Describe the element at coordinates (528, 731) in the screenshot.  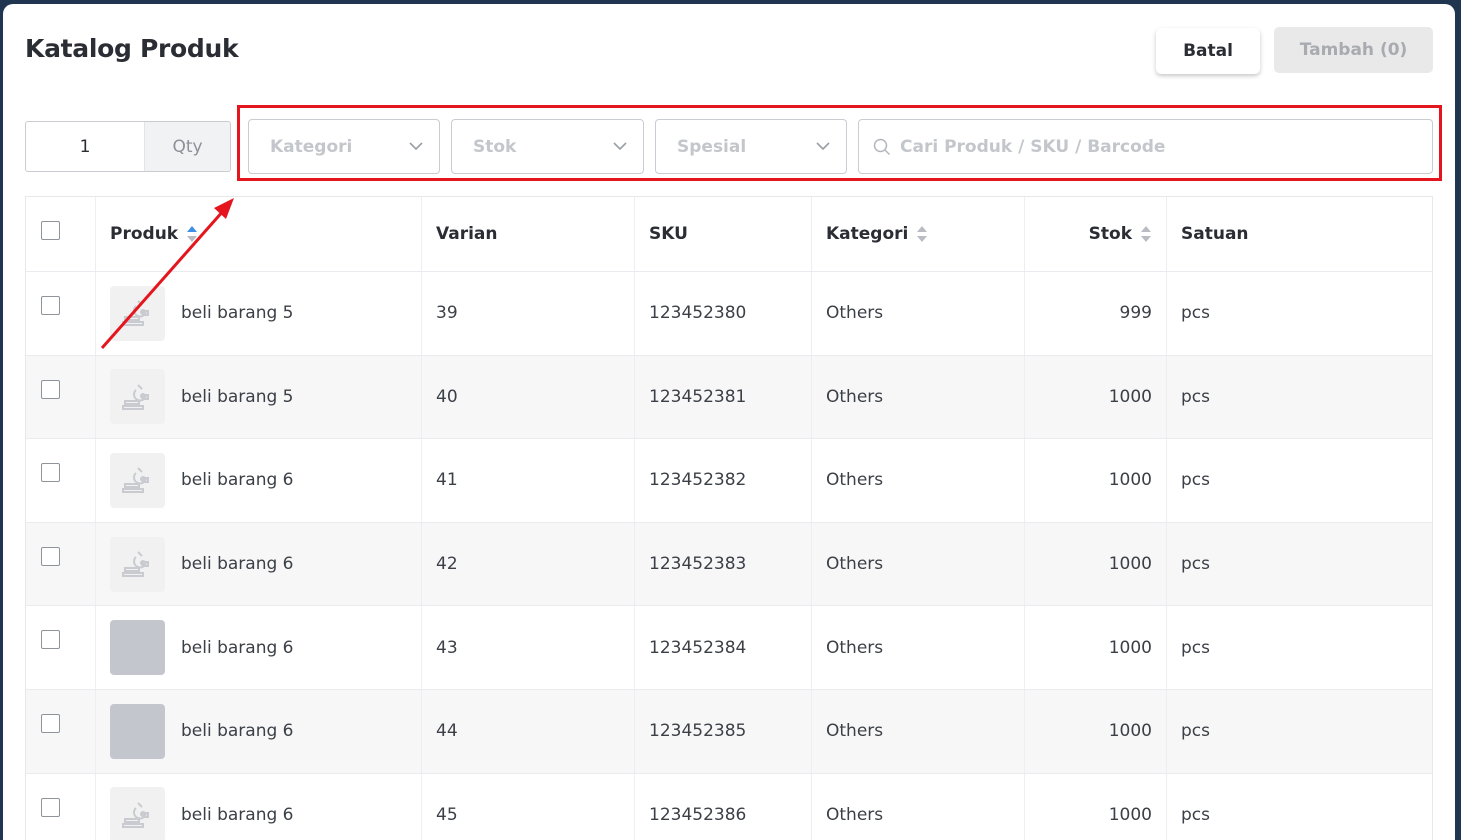
I see `varian-cell: 44` at that location.